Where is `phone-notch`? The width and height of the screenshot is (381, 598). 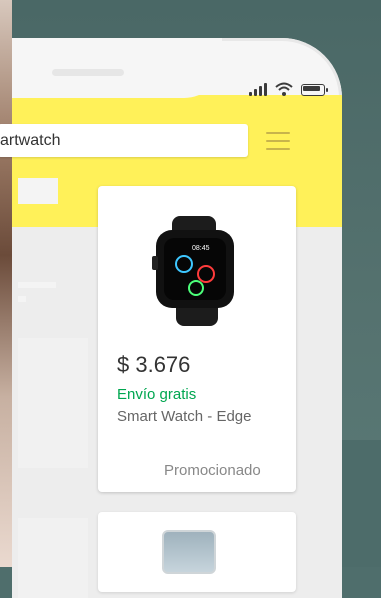 phone-notch is located at coordinates (117, 68).